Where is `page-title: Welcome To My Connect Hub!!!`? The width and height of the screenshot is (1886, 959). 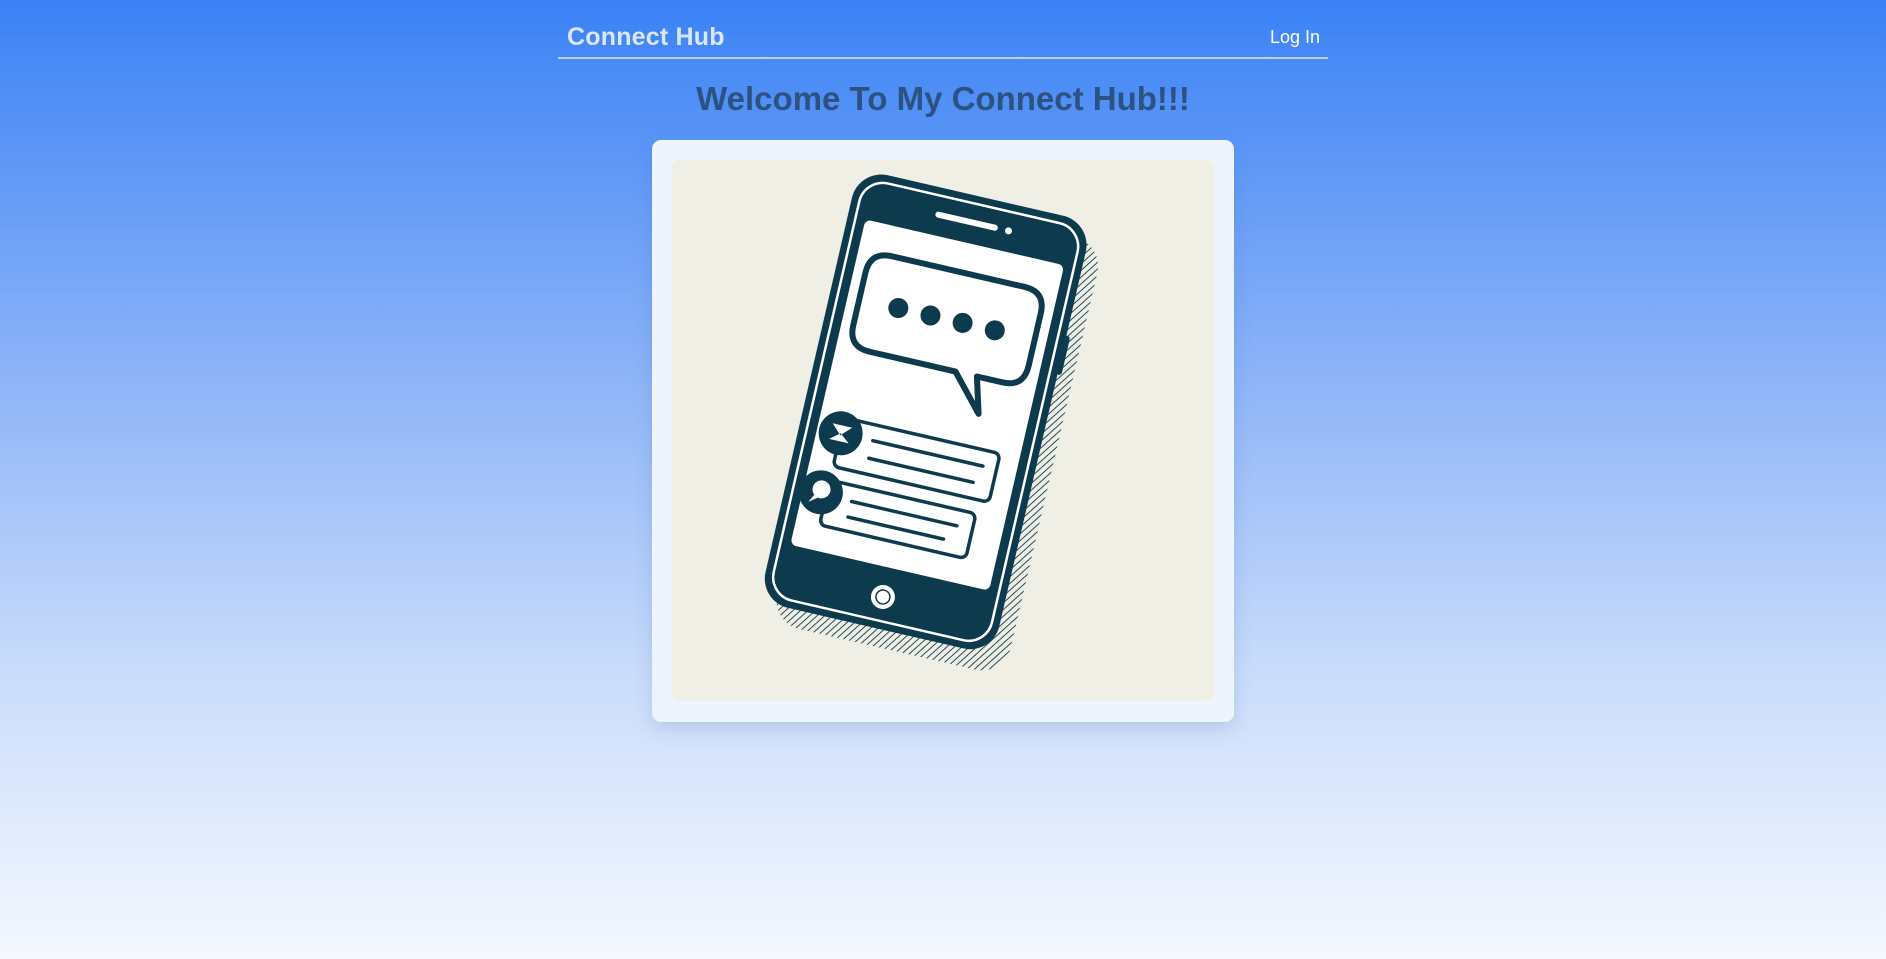
page-title: Welcome To My Connect Hub!!! is located at coordinates (943, 98).